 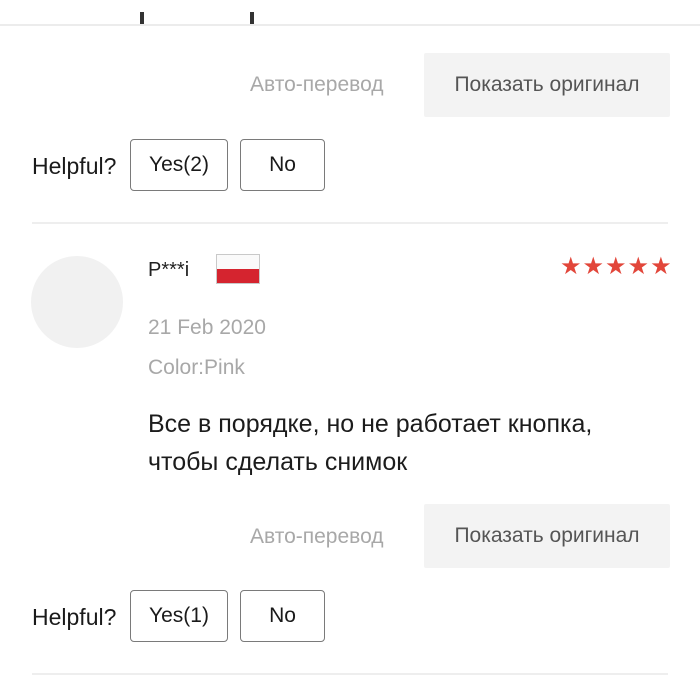 I want to click on star-rating: ★★★★★, so click(x=616, y=266).